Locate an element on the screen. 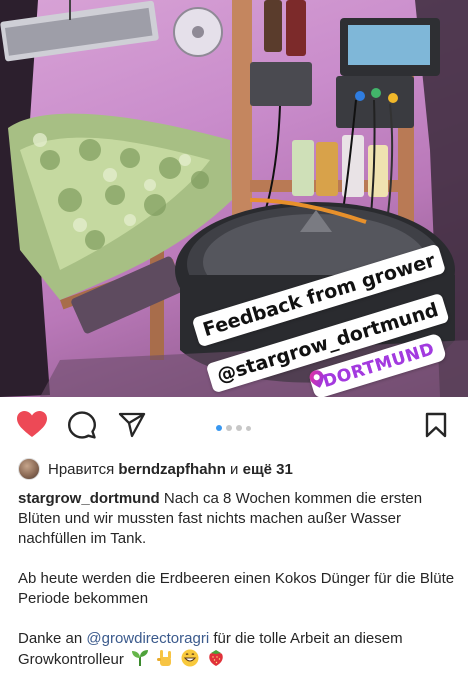  heart-filled-icon is located at coordinates (32, 427).